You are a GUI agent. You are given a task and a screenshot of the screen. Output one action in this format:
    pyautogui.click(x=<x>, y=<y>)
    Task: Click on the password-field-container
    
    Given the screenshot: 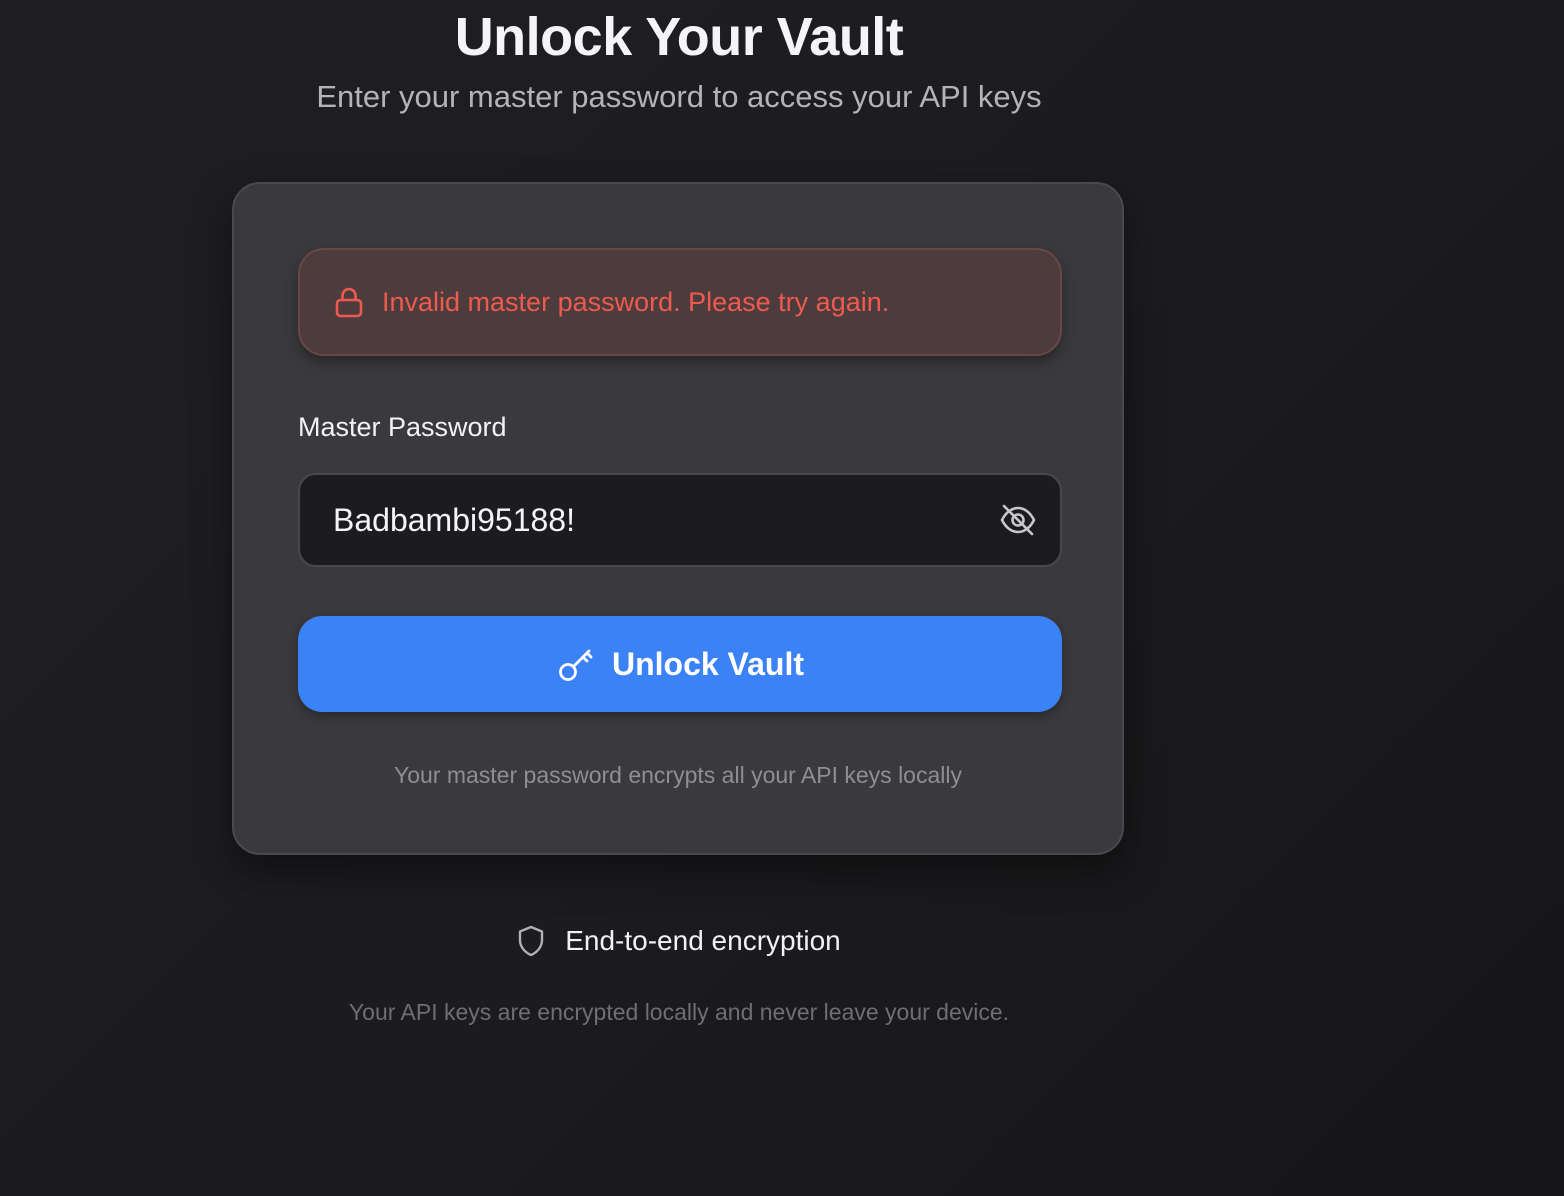 What is the action you would take?
    pyautogui.click(x=680, y=520)
    